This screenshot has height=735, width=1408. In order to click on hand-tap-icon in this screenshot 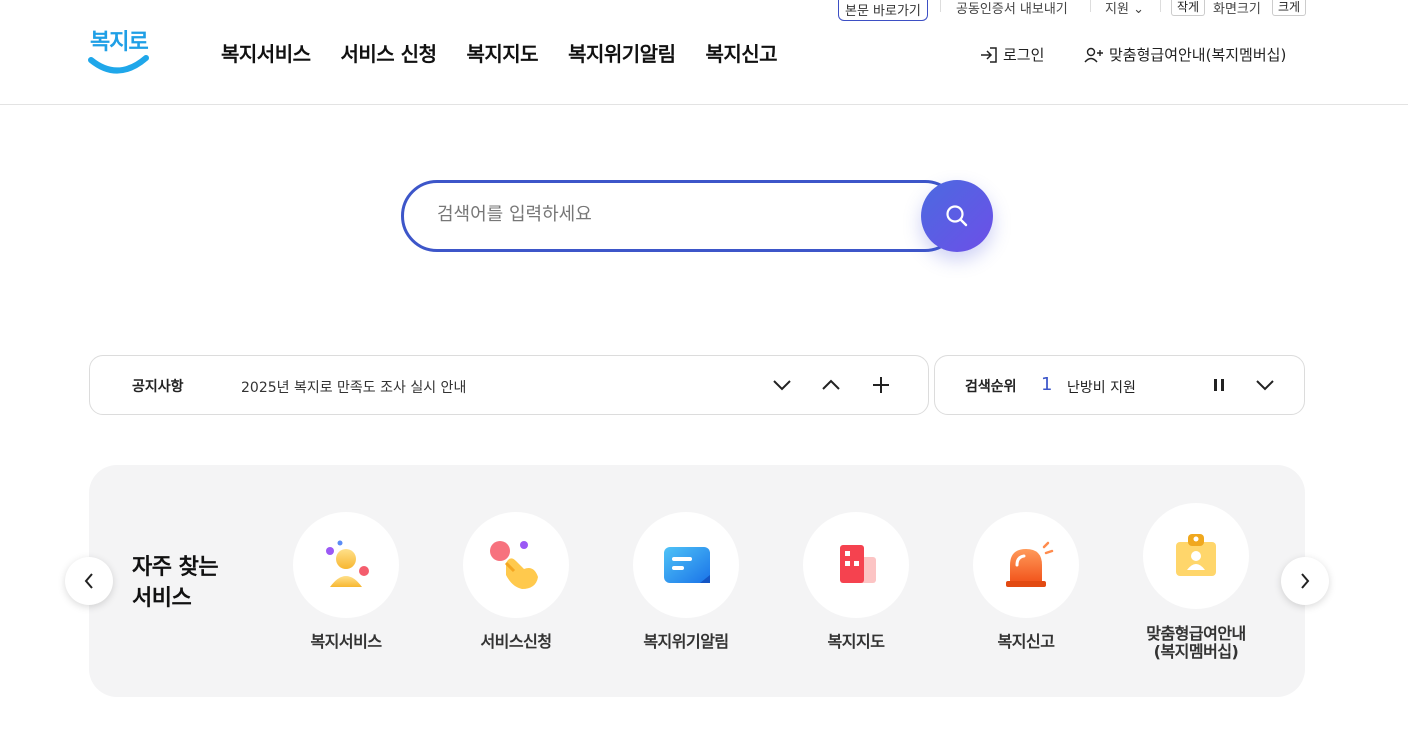, I will do `click(514, 565)`.